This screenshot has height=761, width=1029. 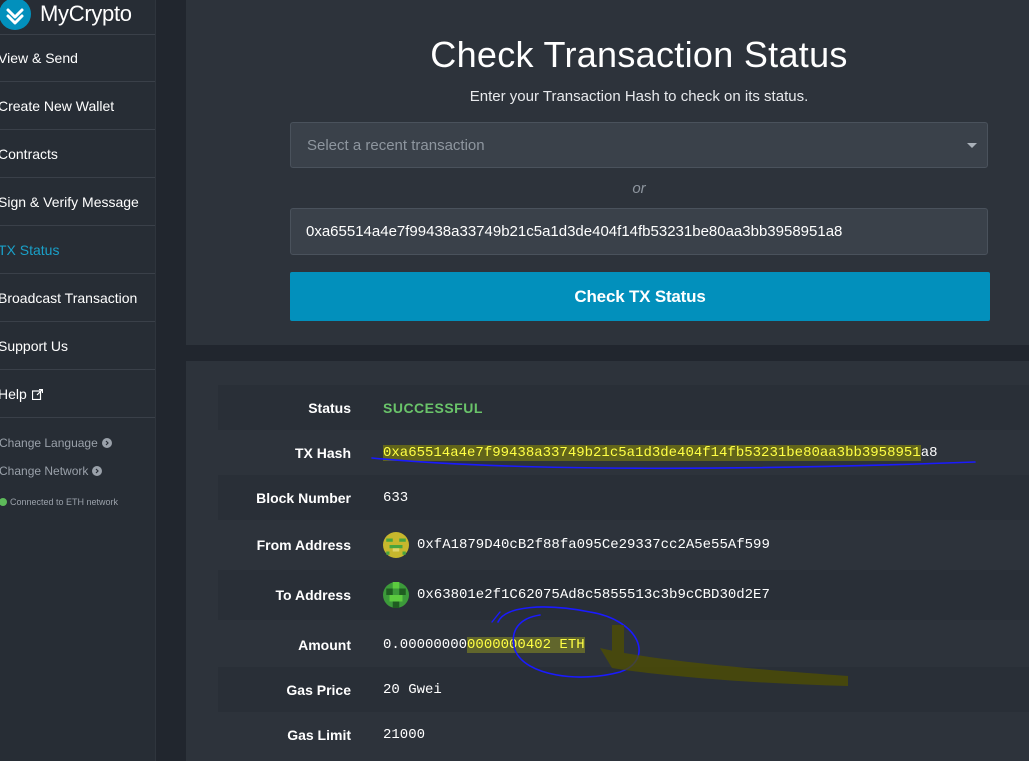 What do you see at coordinates (69, 202) in the screenshot?
I see `sidebar-item-label: Sign & Verify Message` at bounding box center [69, 202].